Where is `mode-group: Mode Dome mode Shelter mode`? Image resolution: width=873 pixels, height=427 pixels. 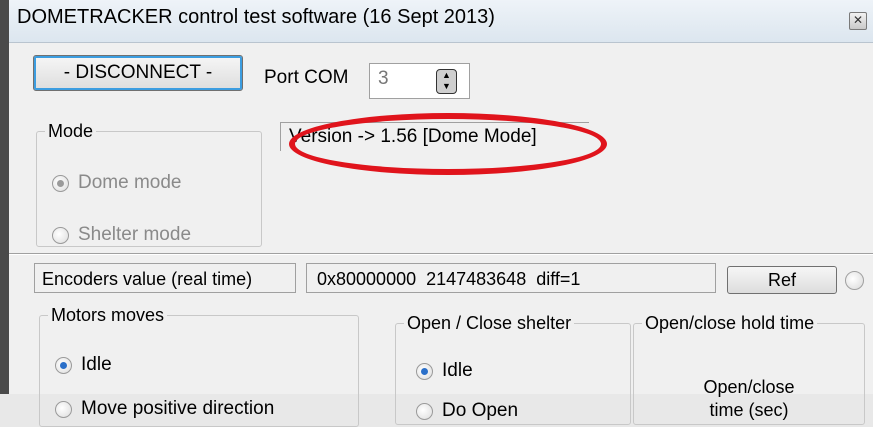
mode-group: Mode Dome mode Shelter mode is located at coordinates (149, 184).